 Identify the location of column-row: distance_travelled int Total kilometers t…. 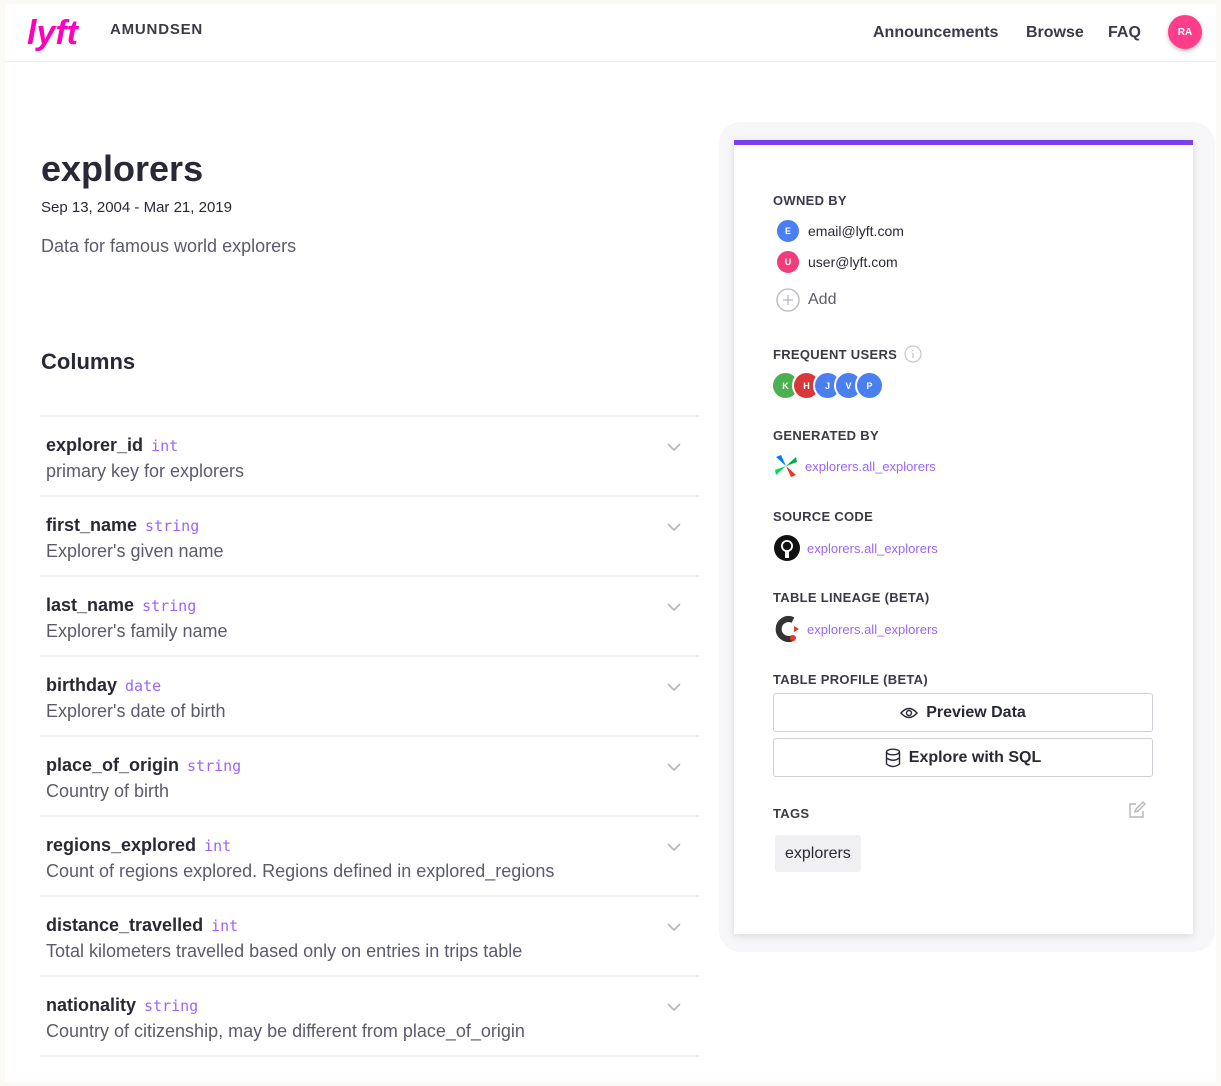
(369, 937).